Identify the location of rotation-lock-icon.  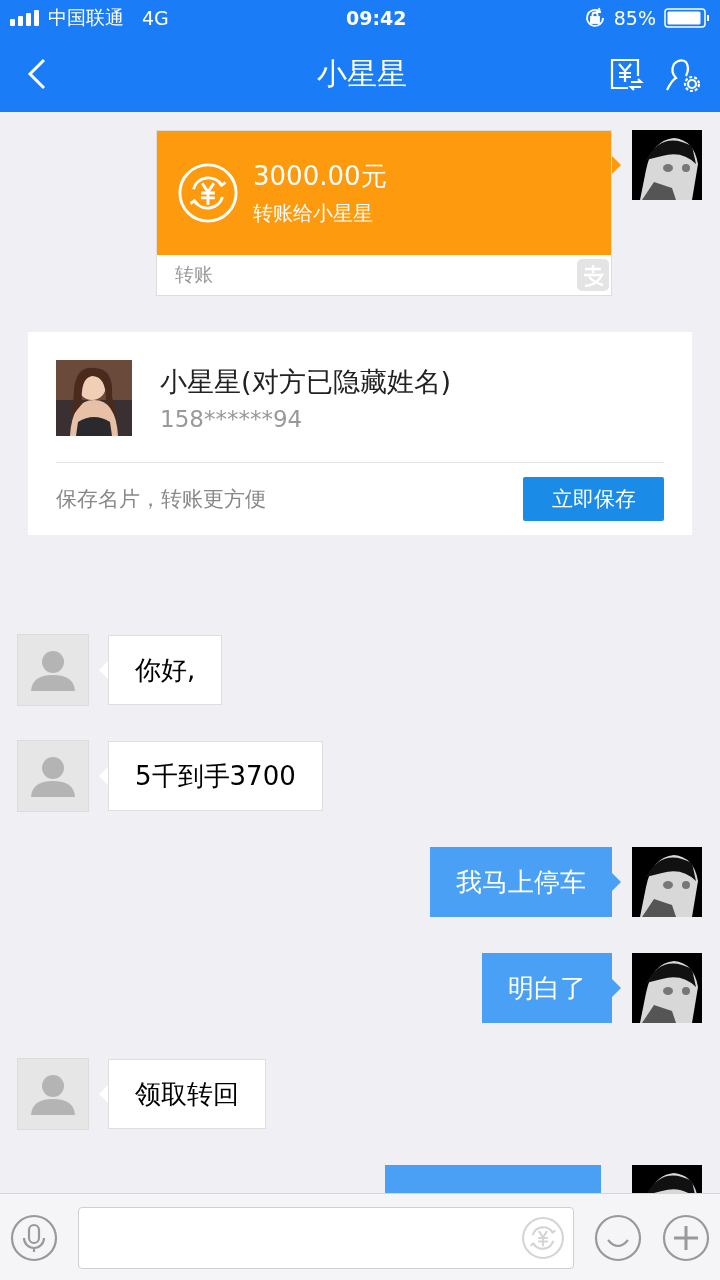
(594, 18).